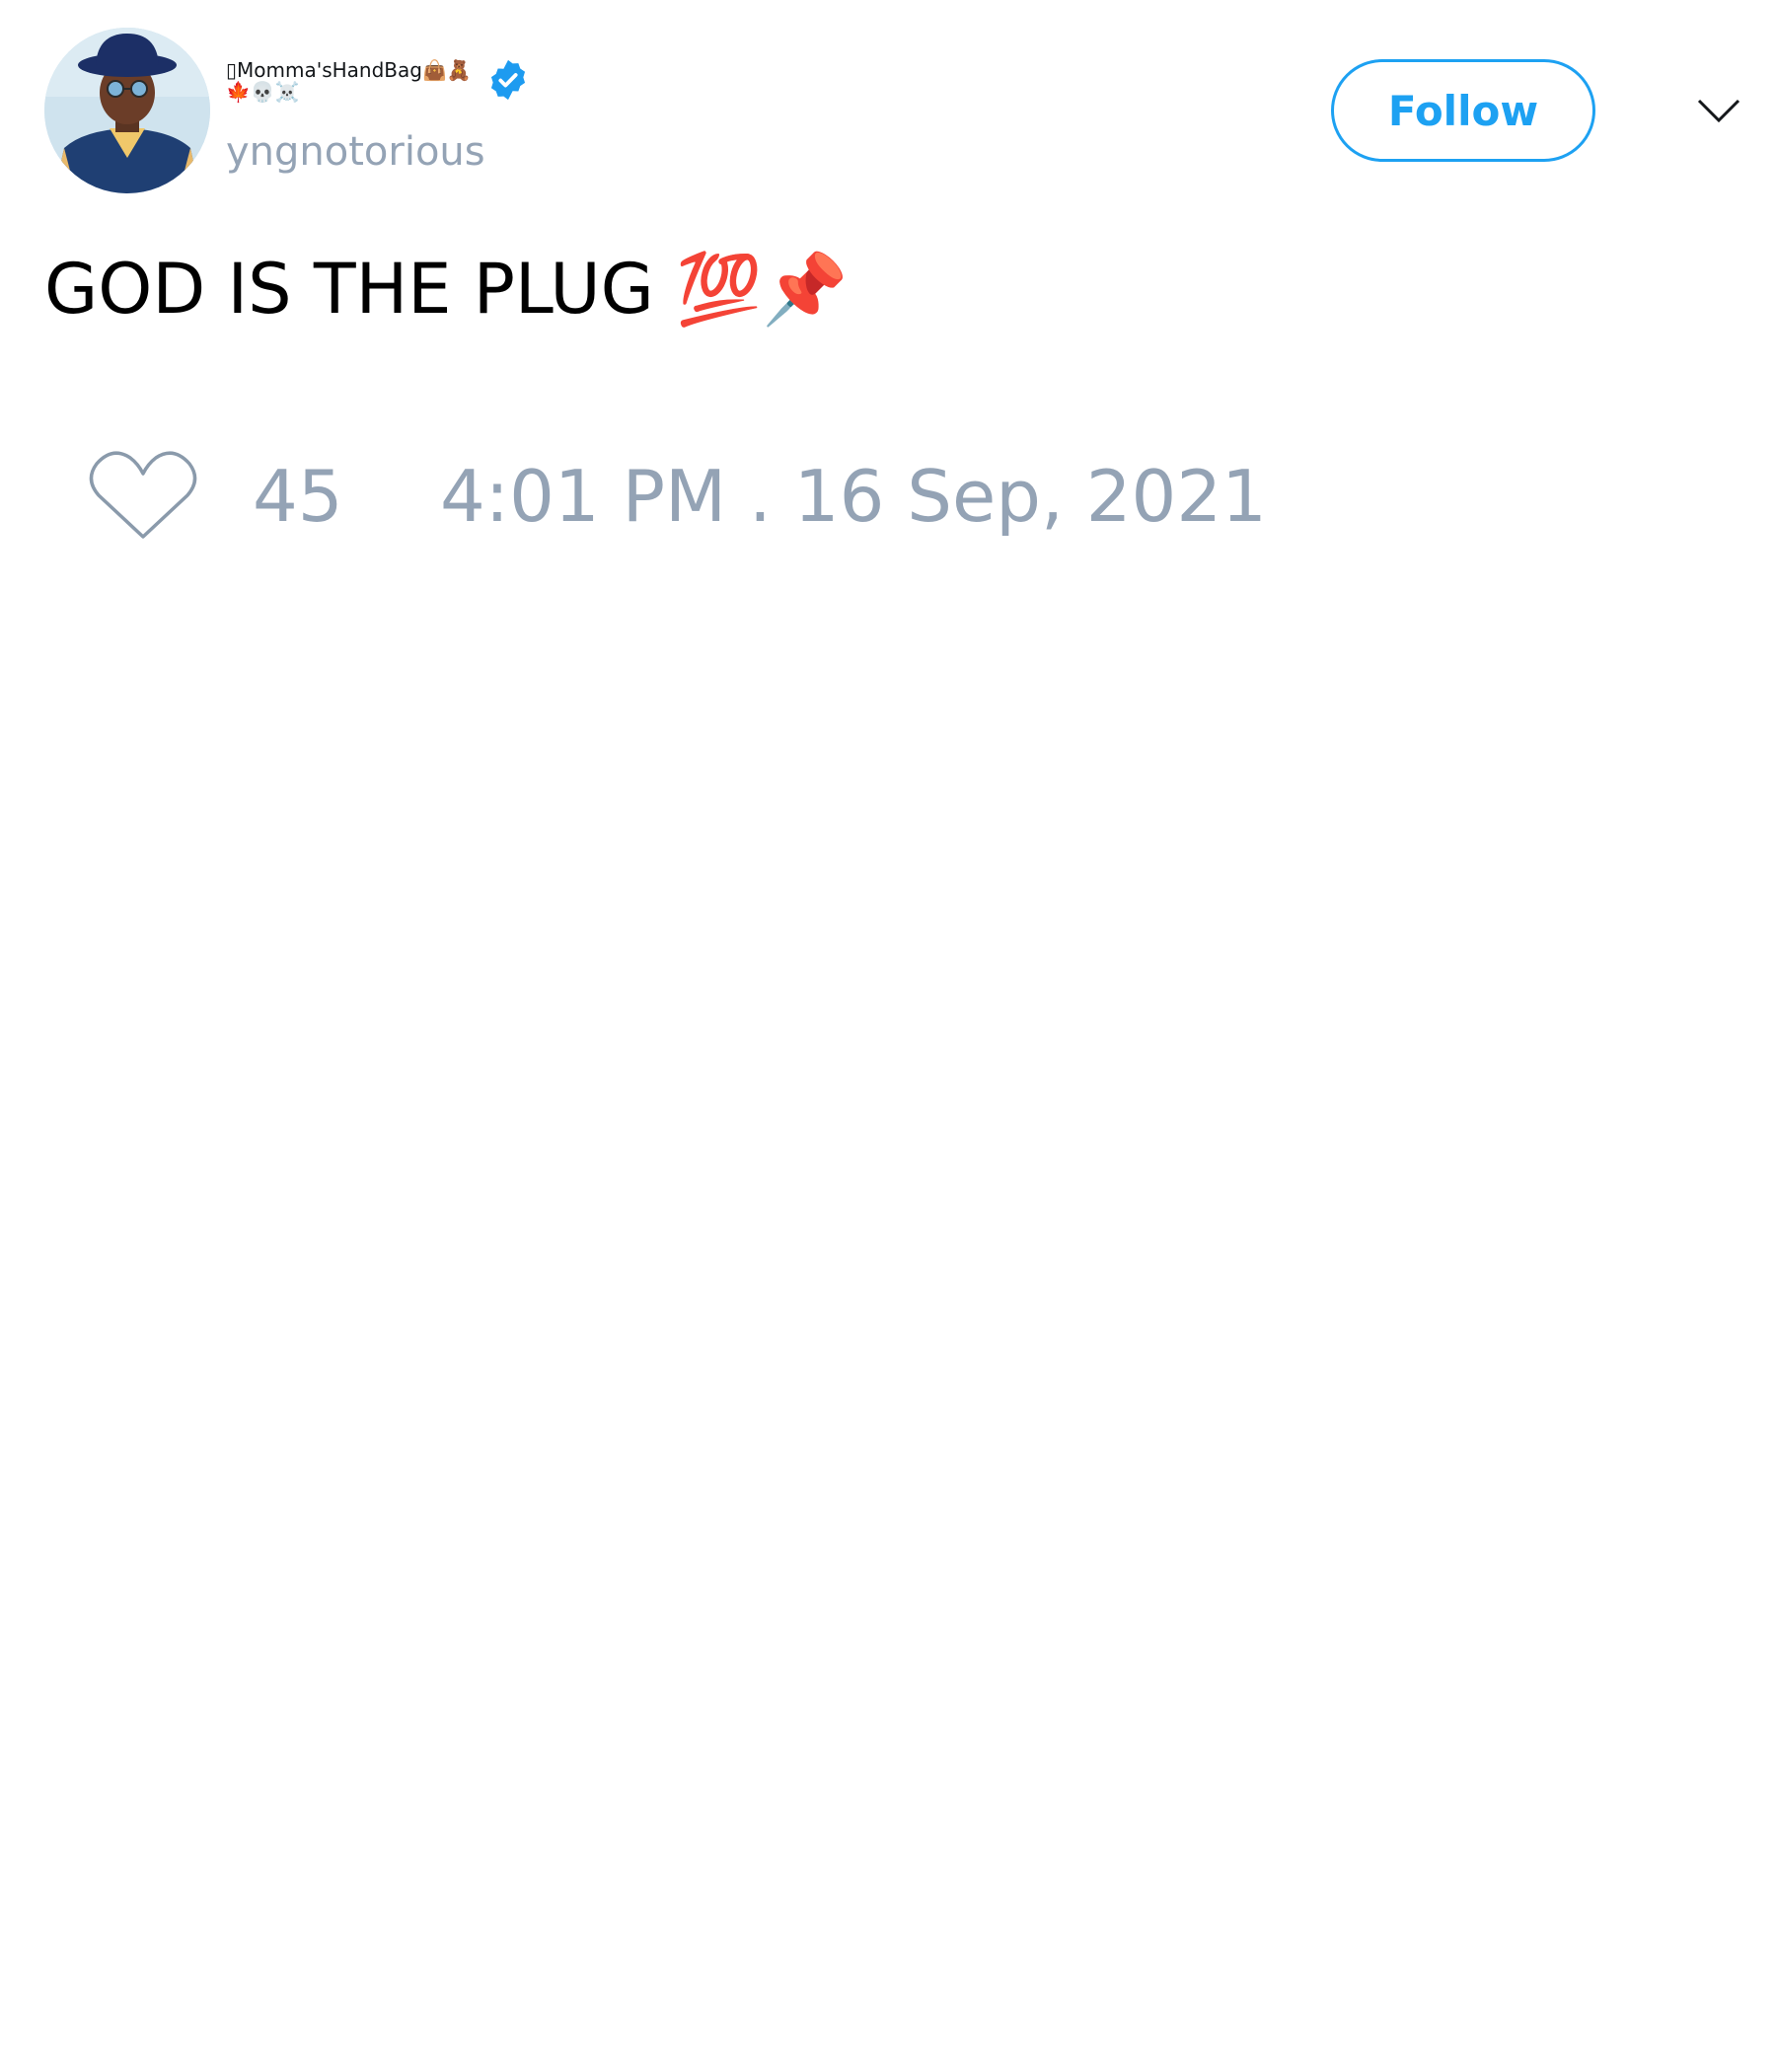  What do you see at coordinates (350, 81) in the screenshot?
I see `author-display-name: ▯Momma'sHandBag👜🧸🍁💀☠️` at bounding box center [350, 81].